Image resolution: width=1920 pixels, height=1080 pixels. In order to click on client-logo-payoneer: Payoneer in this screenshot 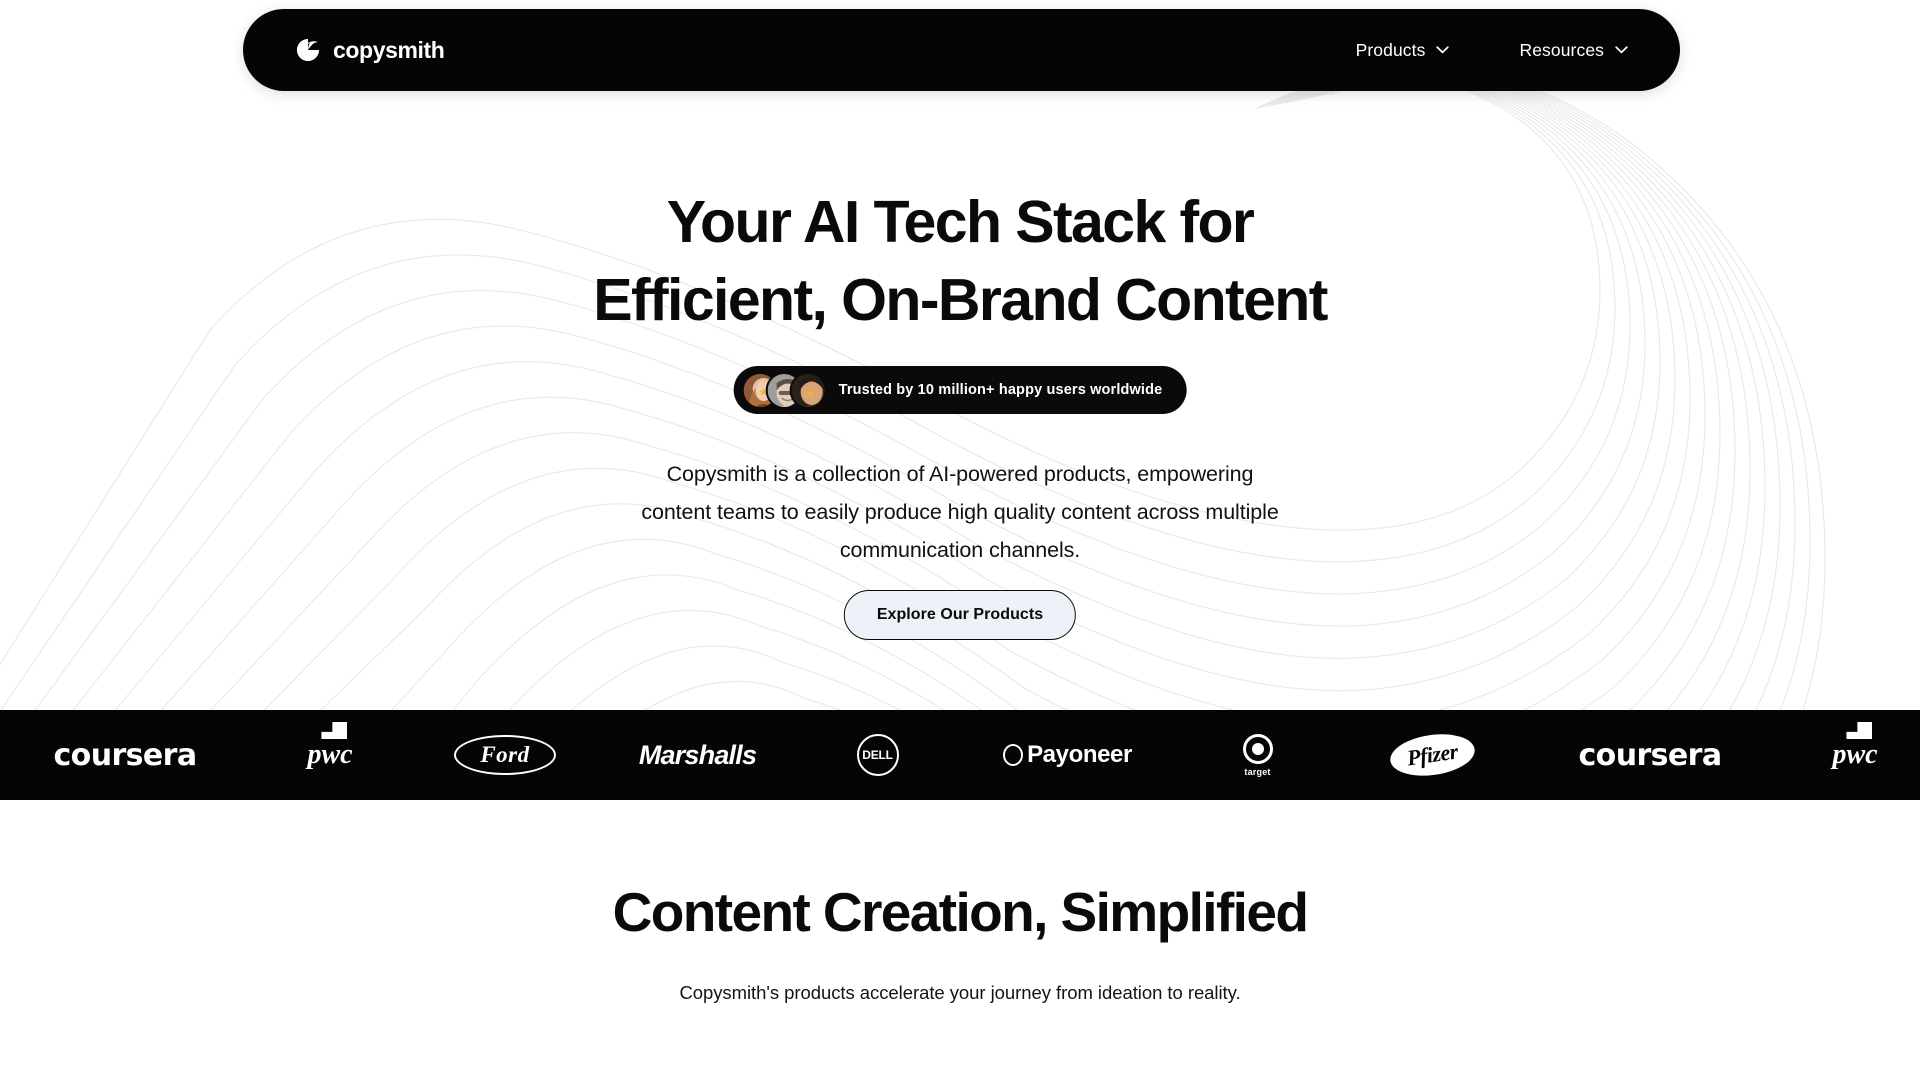, I will do `click(1067, 755)`.